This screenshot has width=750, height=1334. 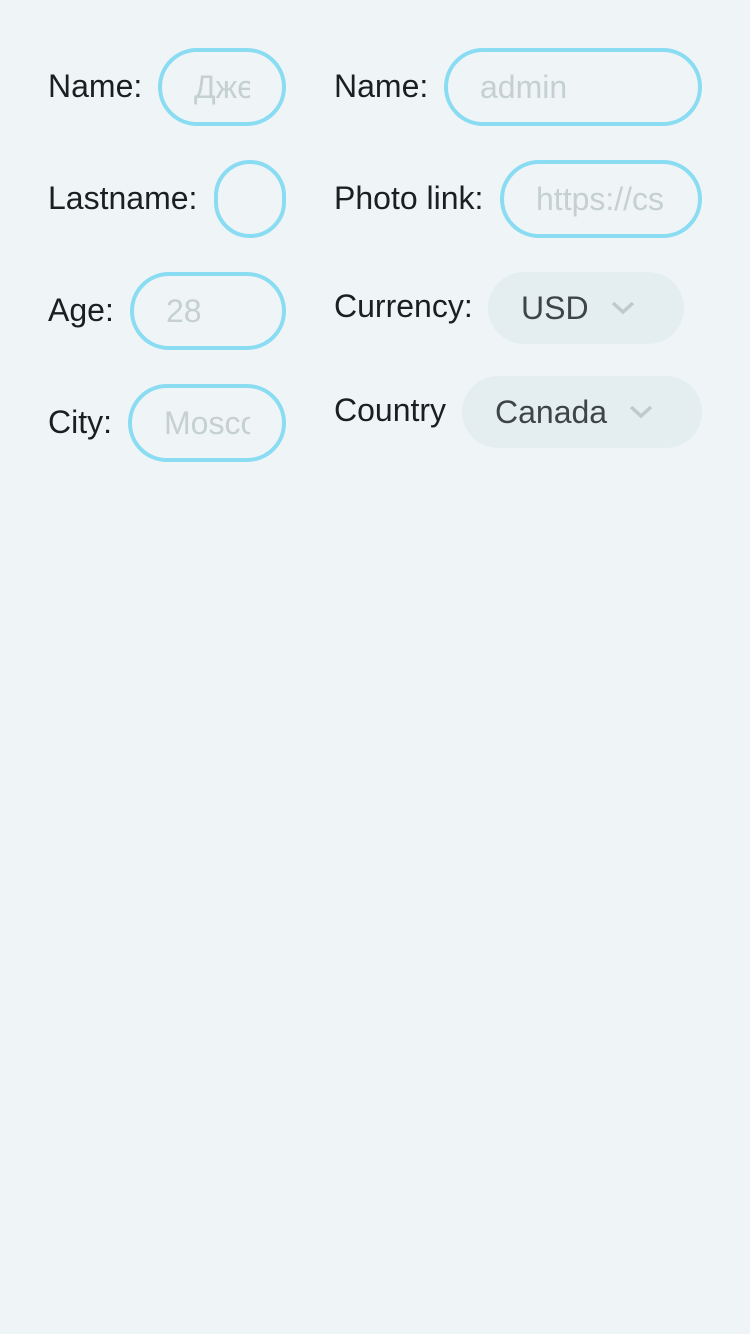 I want to click on photo-link-label: Photo link:, so click(x=409, y=198).